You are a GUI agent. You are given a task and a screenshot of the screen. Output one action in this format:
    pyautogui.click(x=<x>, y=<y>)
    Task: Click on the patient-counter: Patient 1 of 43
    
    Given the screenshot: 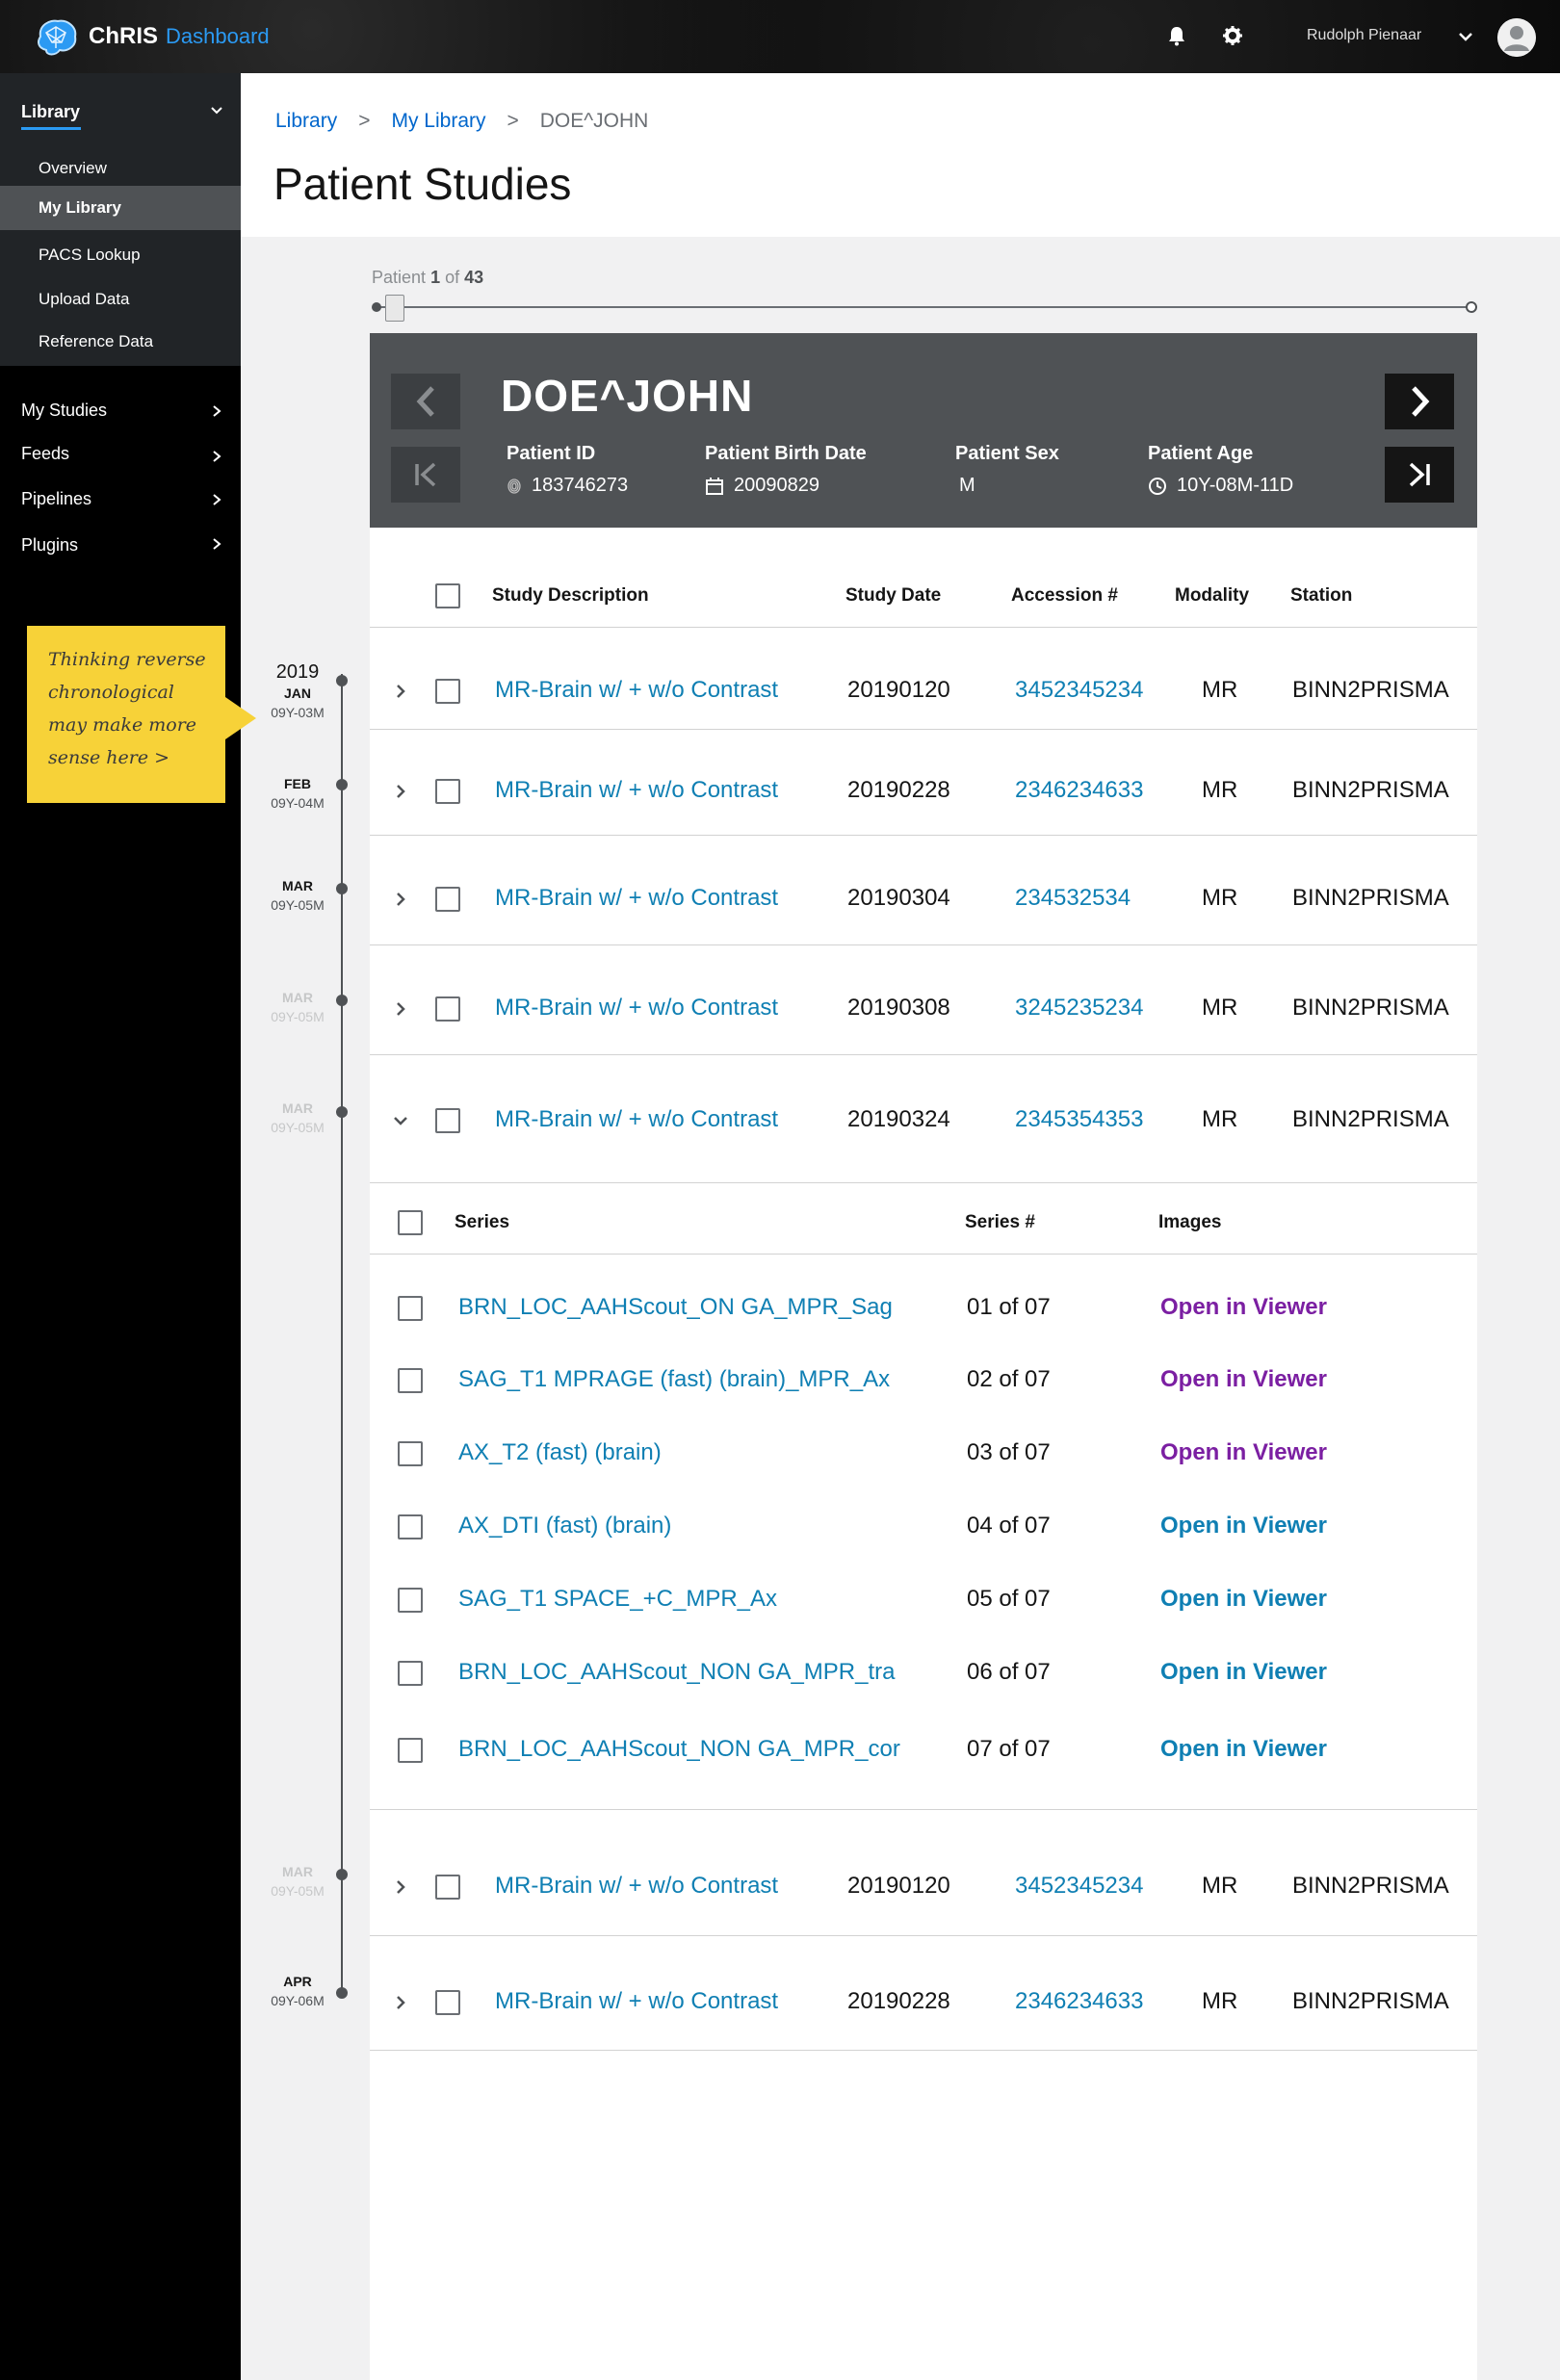 What is the action you would take?
    pyautogui.click(x=427, y=278)
    